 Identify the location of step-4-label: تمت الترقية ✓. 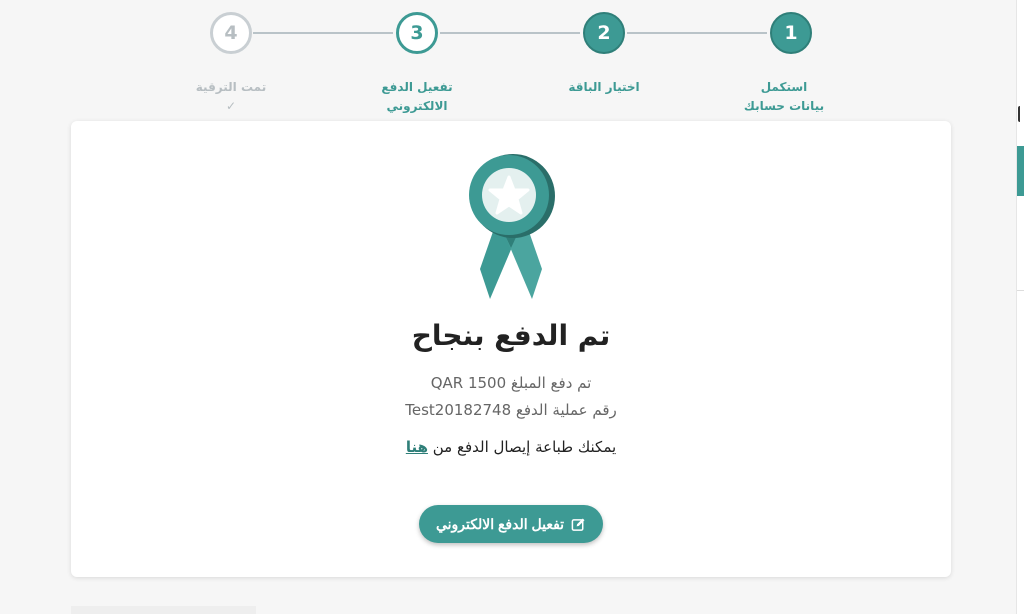
(231, 97).